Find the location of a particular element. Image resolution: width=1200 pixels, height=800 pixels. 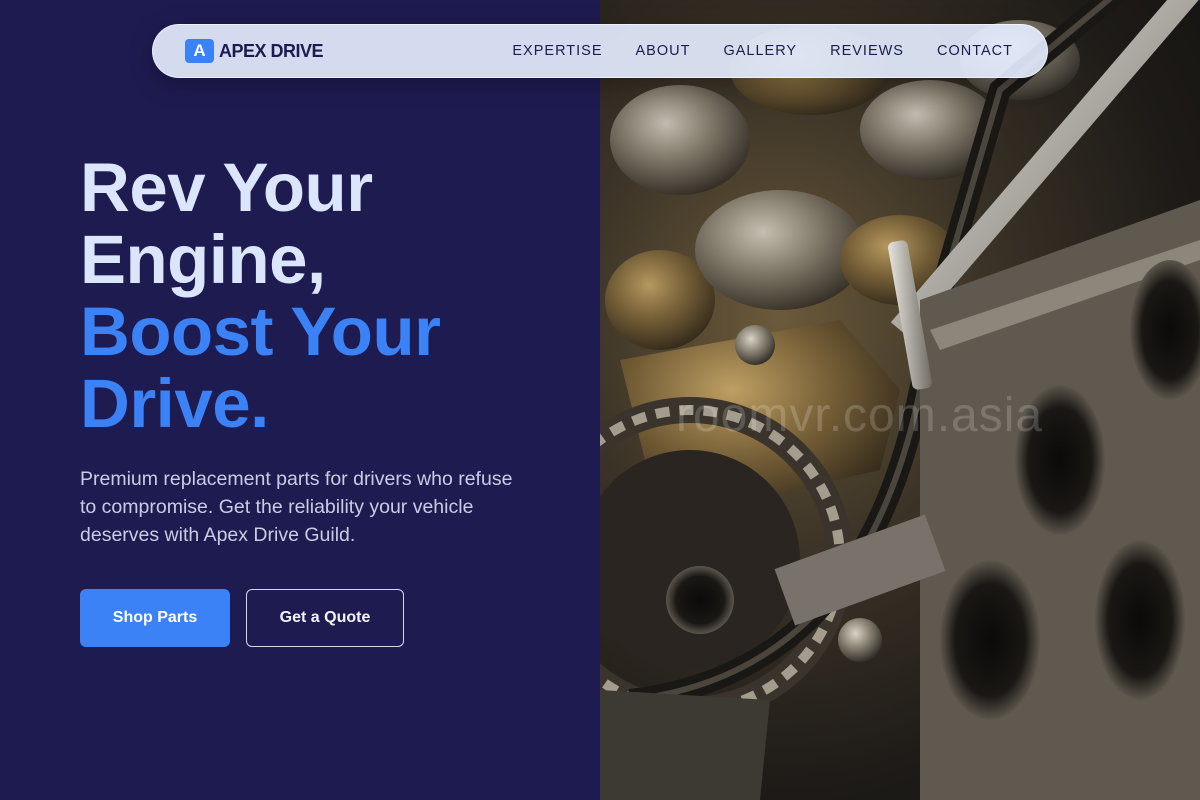

nav-link-gallery: GALLERY is located at coordinates (760, 51).